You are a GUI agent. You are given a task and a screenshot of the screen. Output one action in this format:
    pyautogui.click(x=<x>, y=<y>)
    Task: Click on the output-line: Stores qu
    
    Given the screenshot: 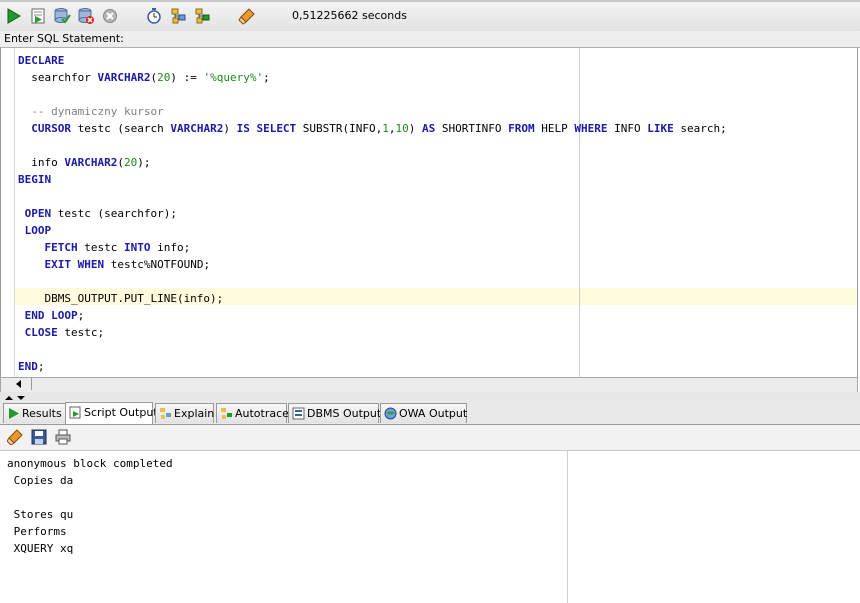 What is the action you would take?
    pyautogui.click(x=40, y=514)
    